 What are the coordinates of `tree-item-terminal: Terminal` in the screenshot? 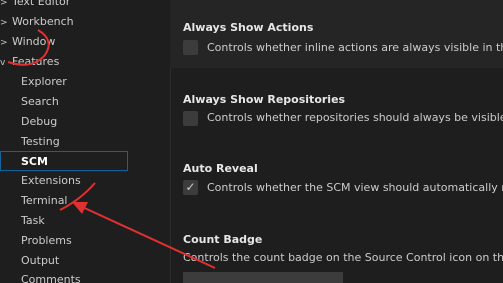 It's located at (44, 201).